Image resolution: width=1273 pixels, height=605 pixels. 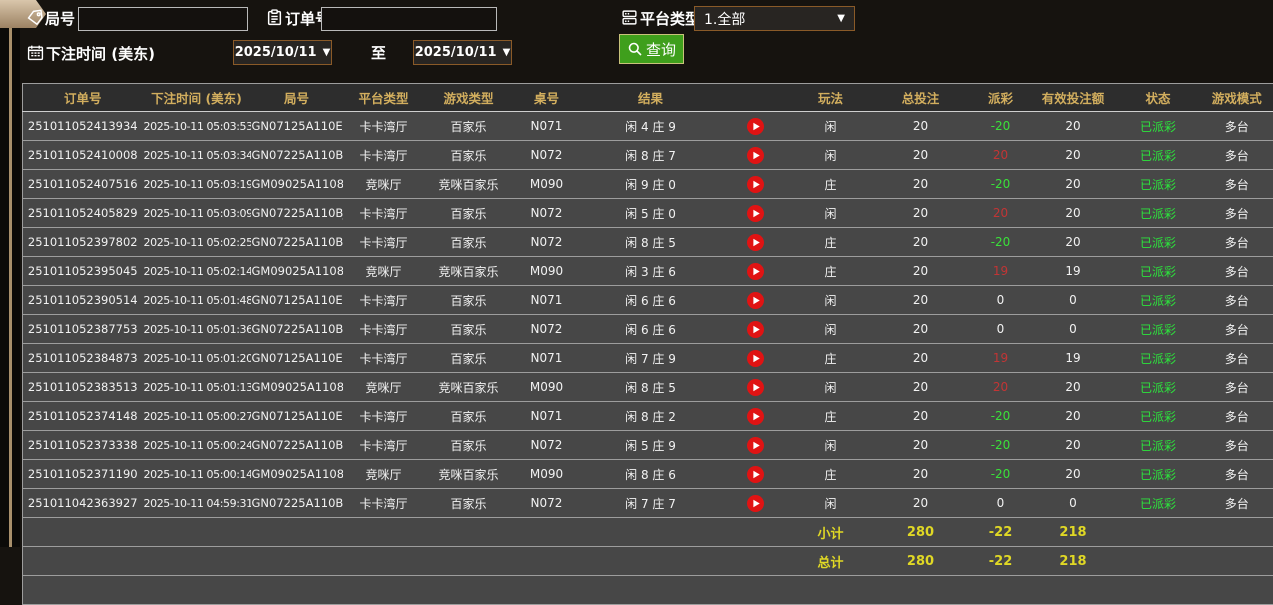 I want to click on date-to-select: 2025/10/11 ▼, so click(x=462, y=52).